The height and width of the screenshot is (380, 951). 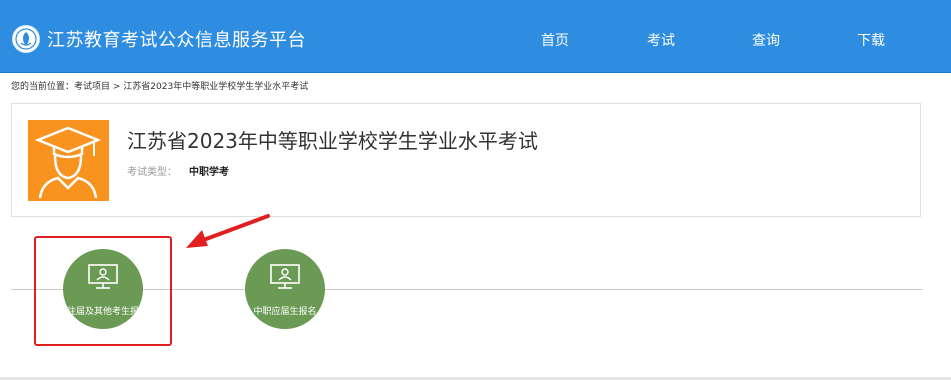 I want to click on nav-exam: 考试, so click(x=661, y=40).